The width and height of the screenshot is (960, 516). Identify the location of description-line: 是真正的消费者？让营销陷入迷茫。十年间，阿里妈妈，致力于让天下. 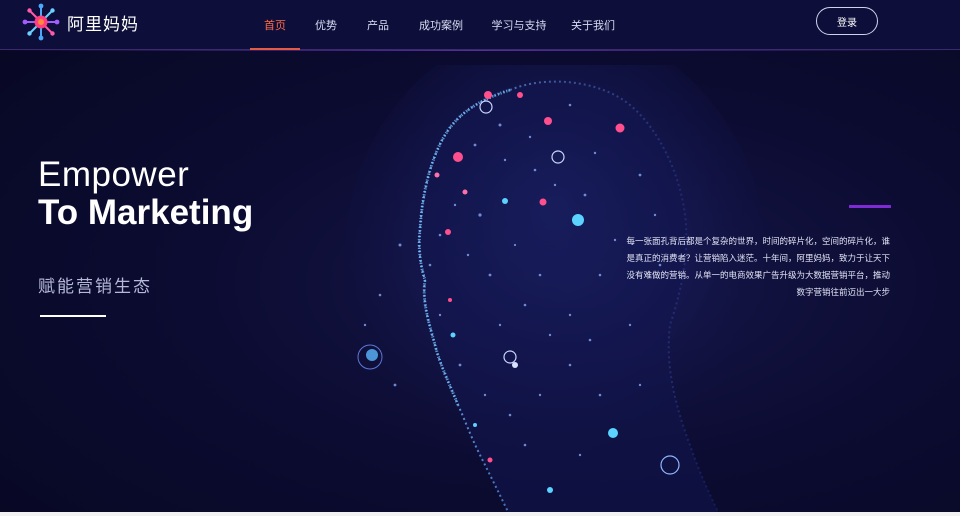
(758, 259).